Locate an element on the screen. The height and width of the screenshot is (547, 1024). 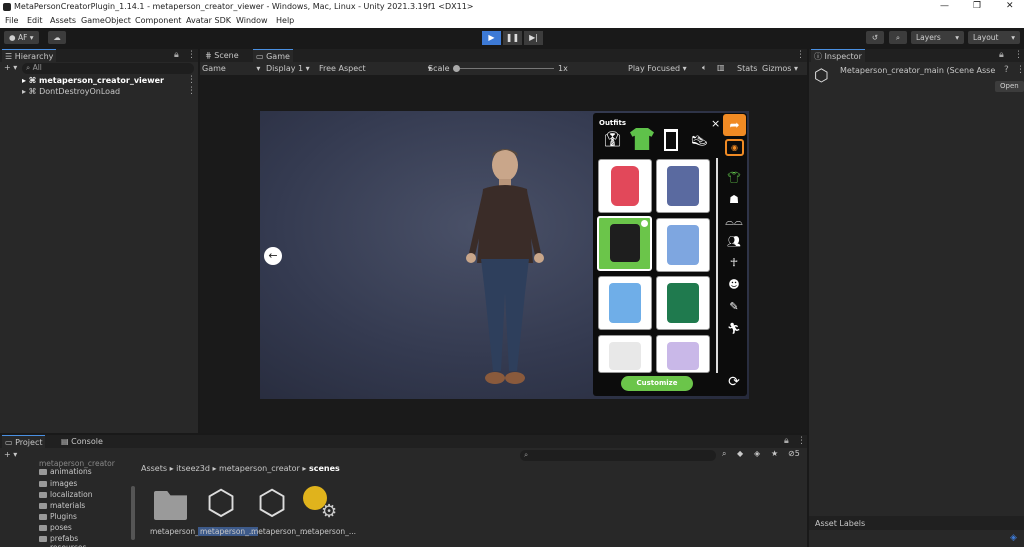
close-icon: × is located at coordinates (715, 123).